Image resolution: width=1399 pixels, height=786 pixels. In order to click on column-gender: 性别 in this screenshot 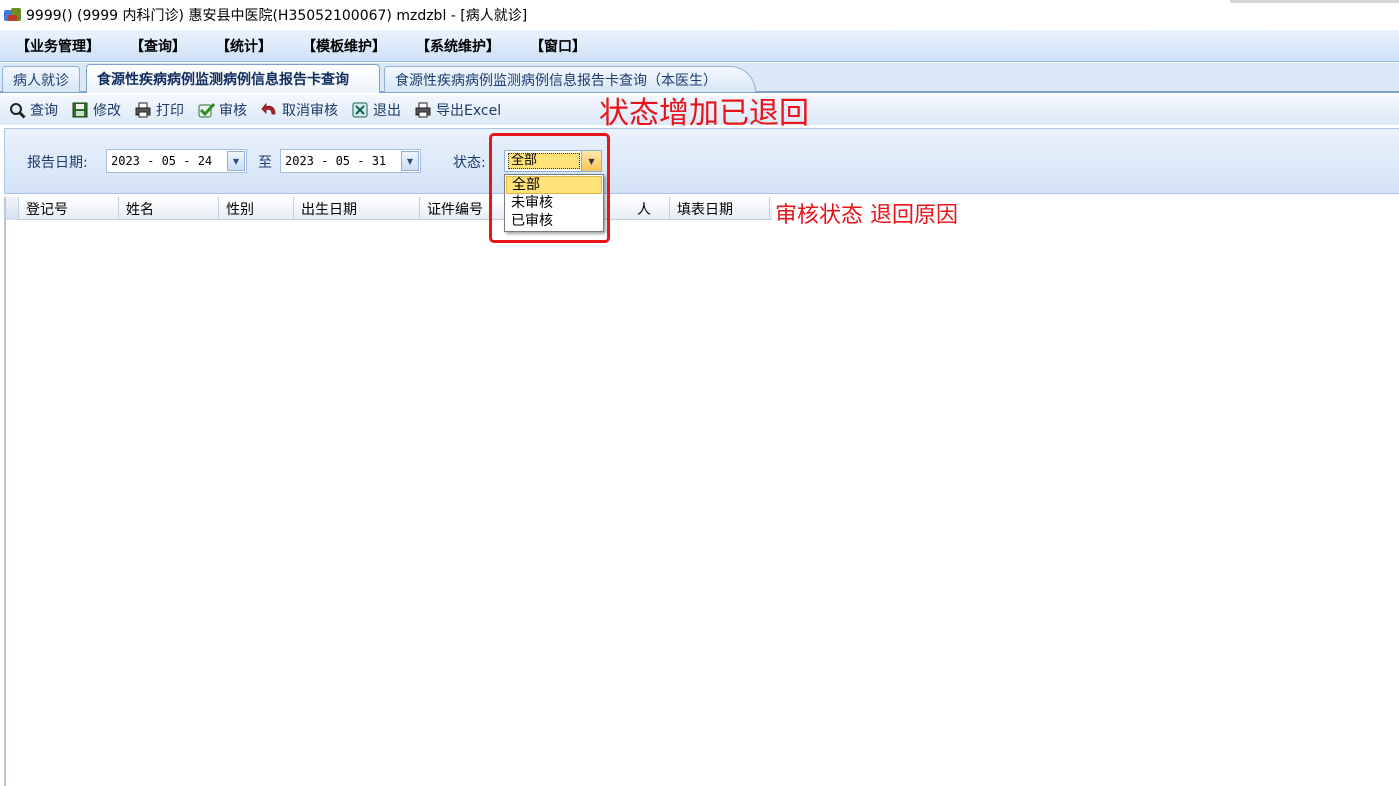, I will do `click(256, 208)`.